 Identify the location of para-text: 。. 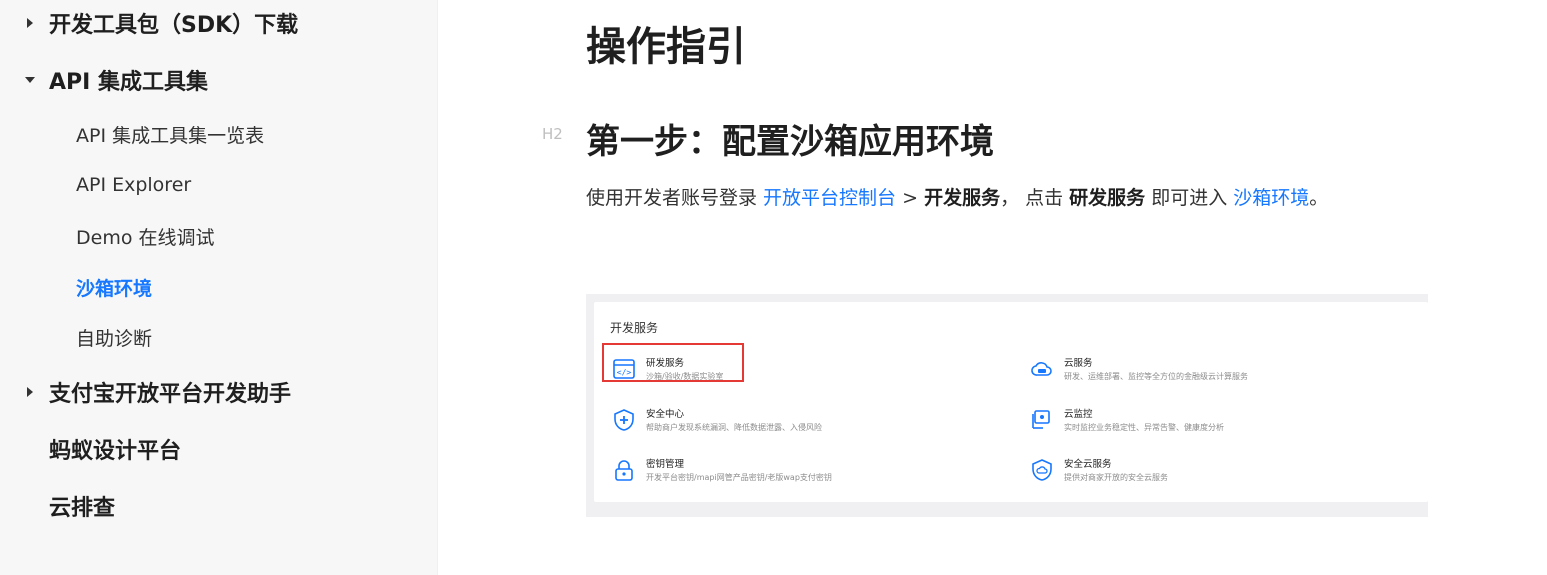
(1319, 198).